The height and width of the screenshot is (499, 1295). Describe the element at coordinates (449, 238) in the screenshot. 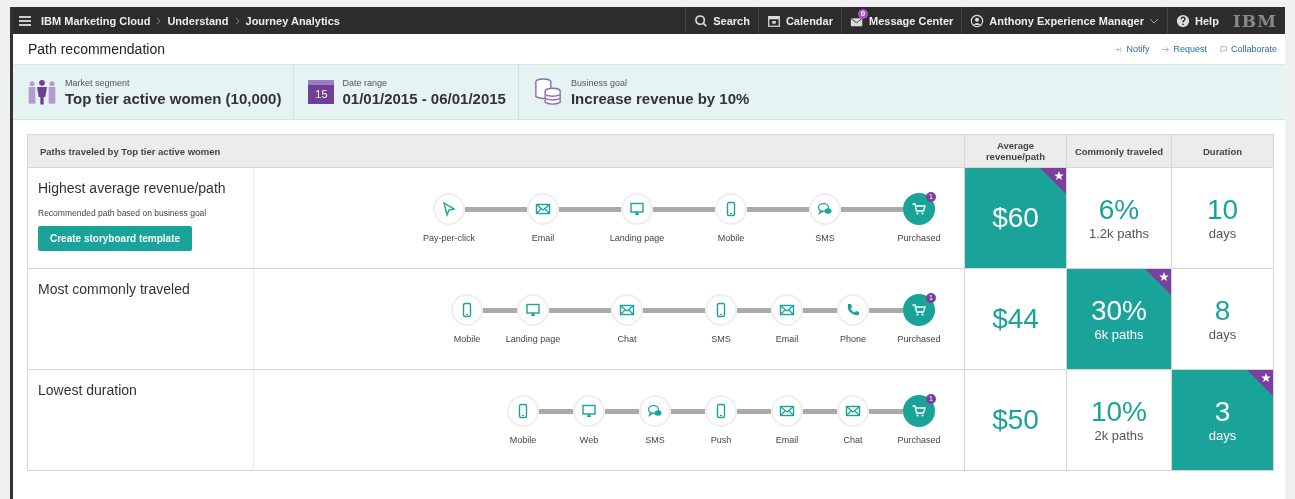

I see `step-label: Pay-per-click` at that location.